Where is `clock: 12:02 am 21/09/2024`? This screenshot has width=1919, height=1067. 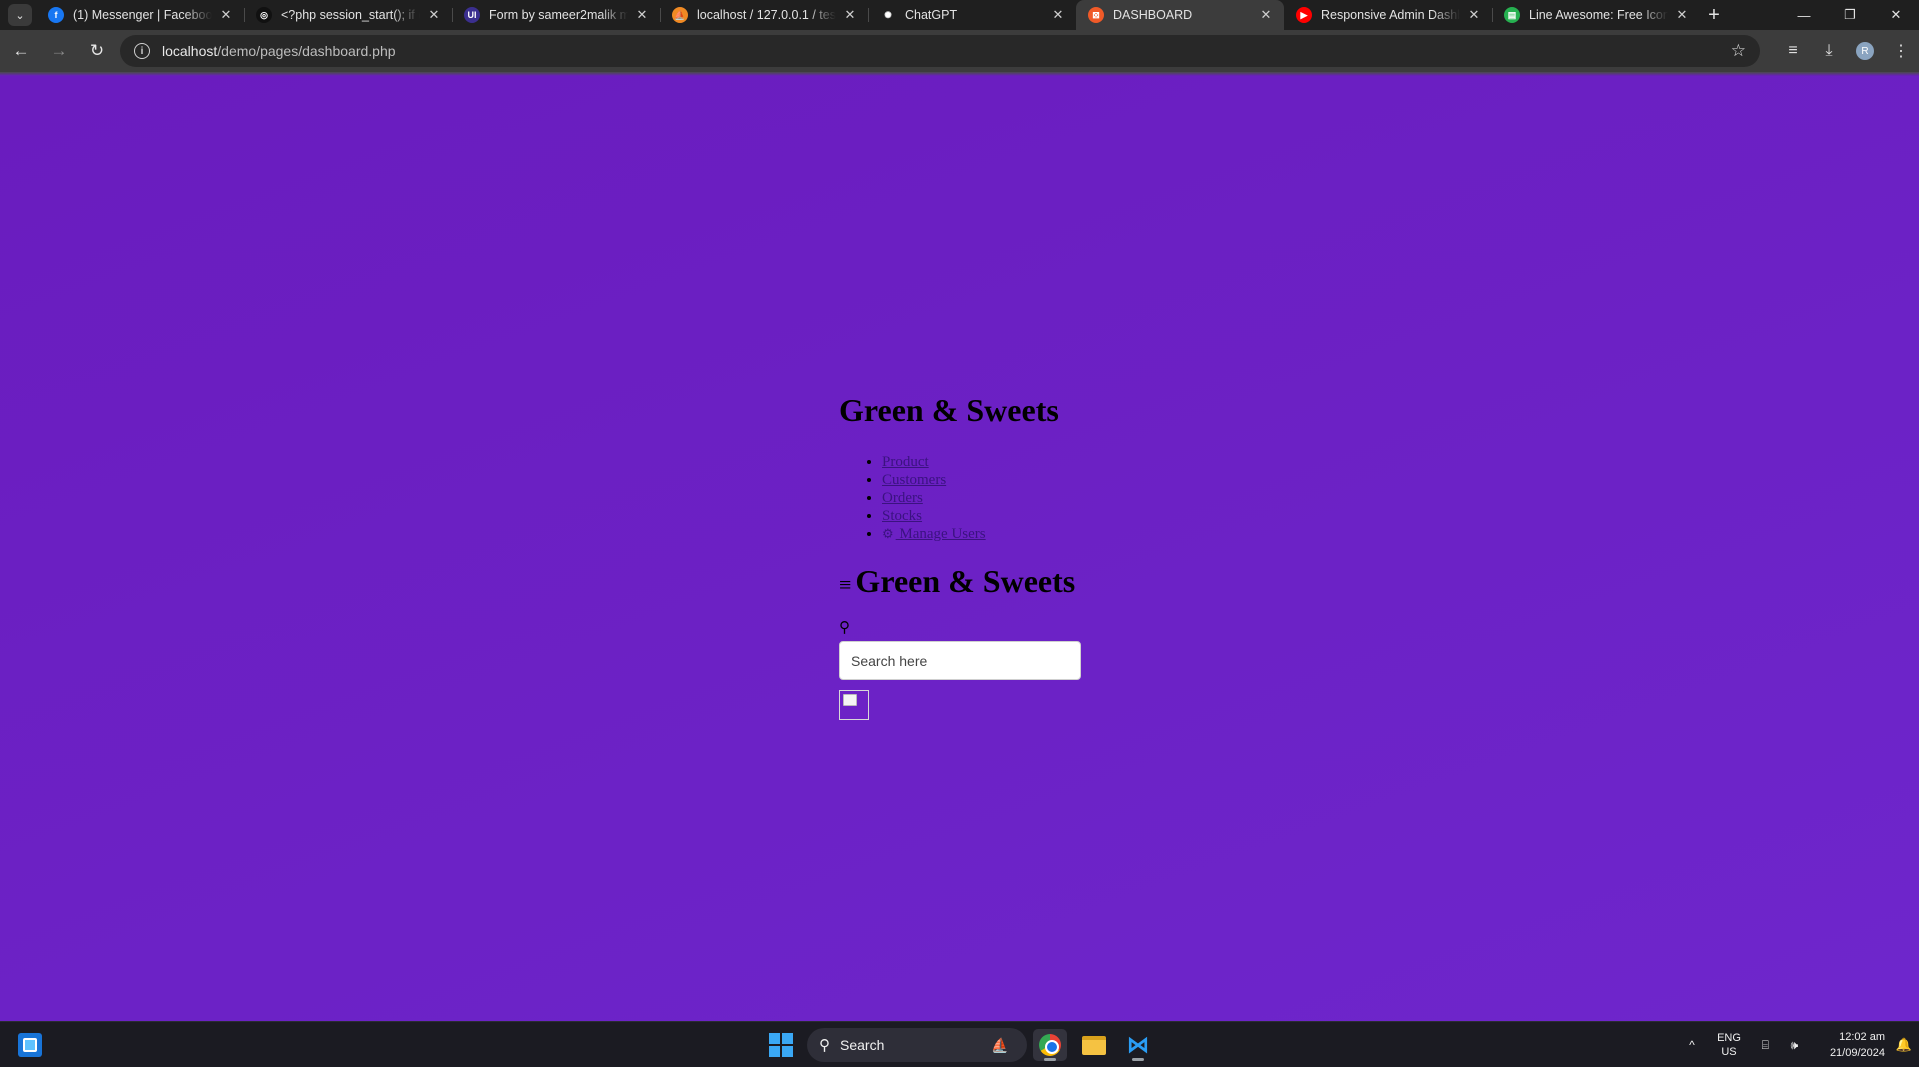
clock: 12:02 am 21/09/2024 is located at coordinates (1849, 1045).